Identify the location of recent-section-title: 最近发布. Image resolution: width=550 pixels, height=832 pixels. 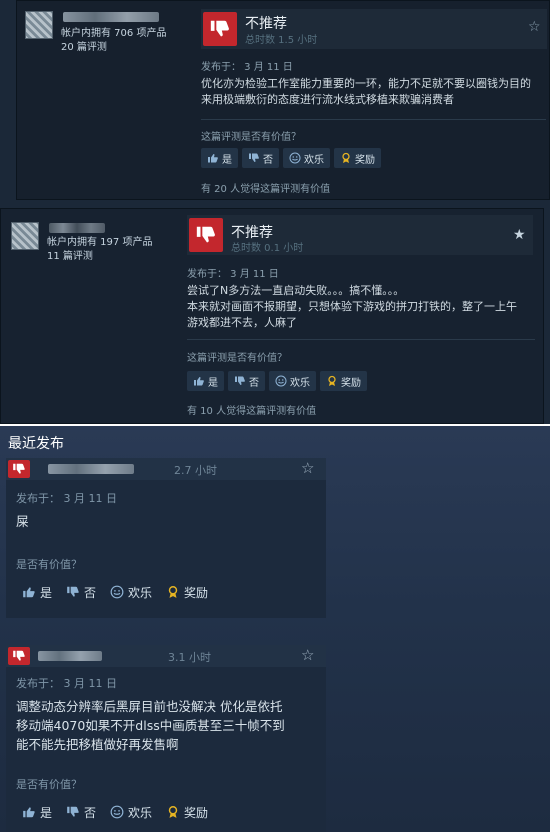
(36, 444).